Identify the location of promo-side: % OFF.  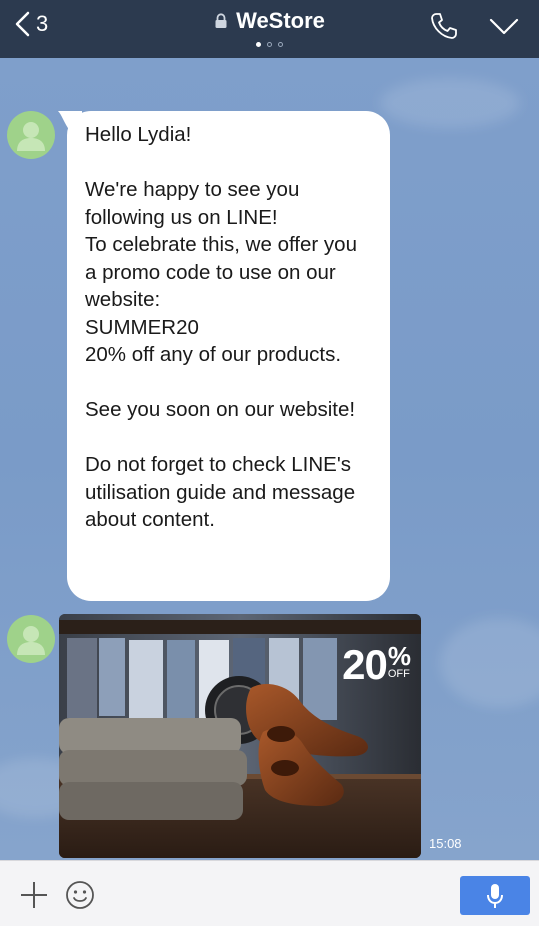
(399, 660).